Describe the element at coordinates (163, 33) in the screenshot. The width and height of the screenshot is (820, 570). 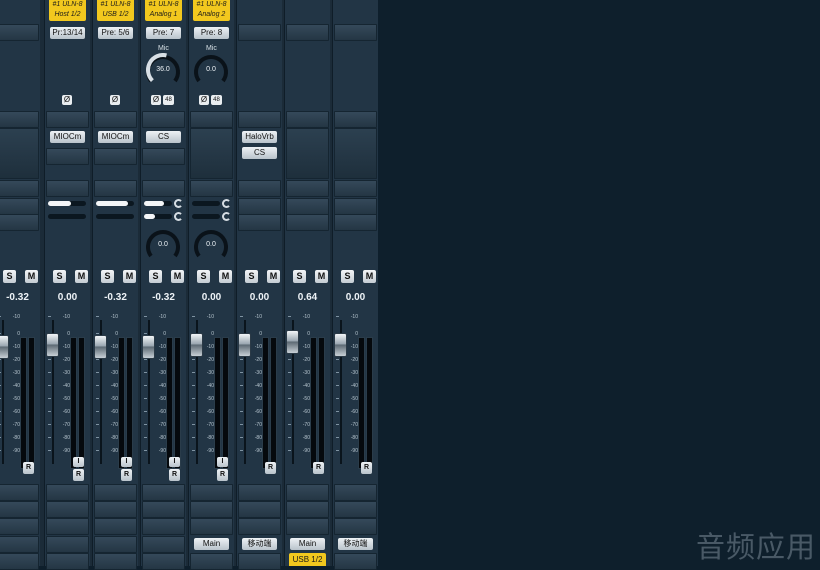
I see `preamp-button: Pre: 7` at that location.